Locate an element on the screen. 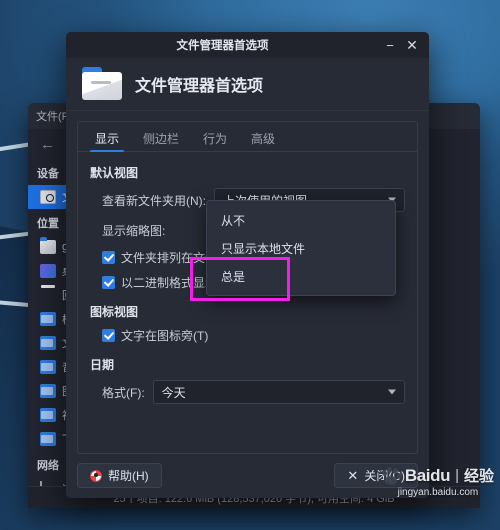 The height and width of the screenshot is (530, 500). folder-white-icon is located at coordinates (48, 245).